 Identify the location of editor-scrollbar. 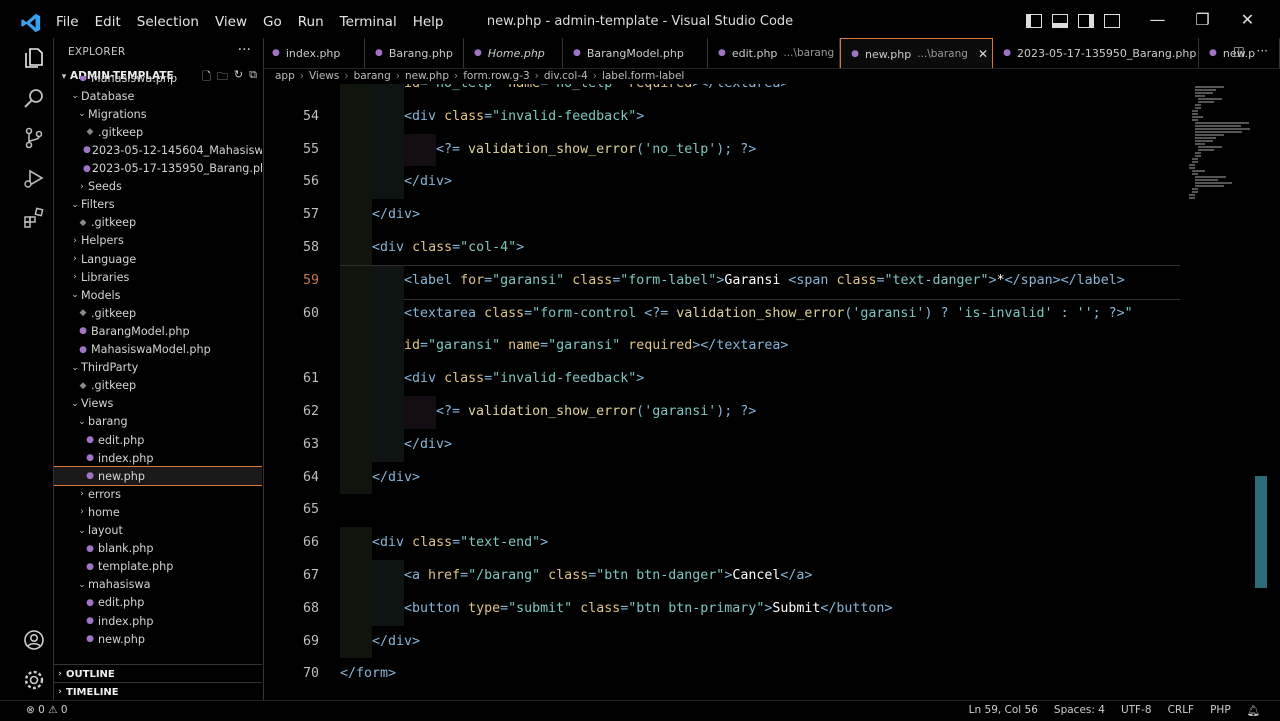
(1261, 532).